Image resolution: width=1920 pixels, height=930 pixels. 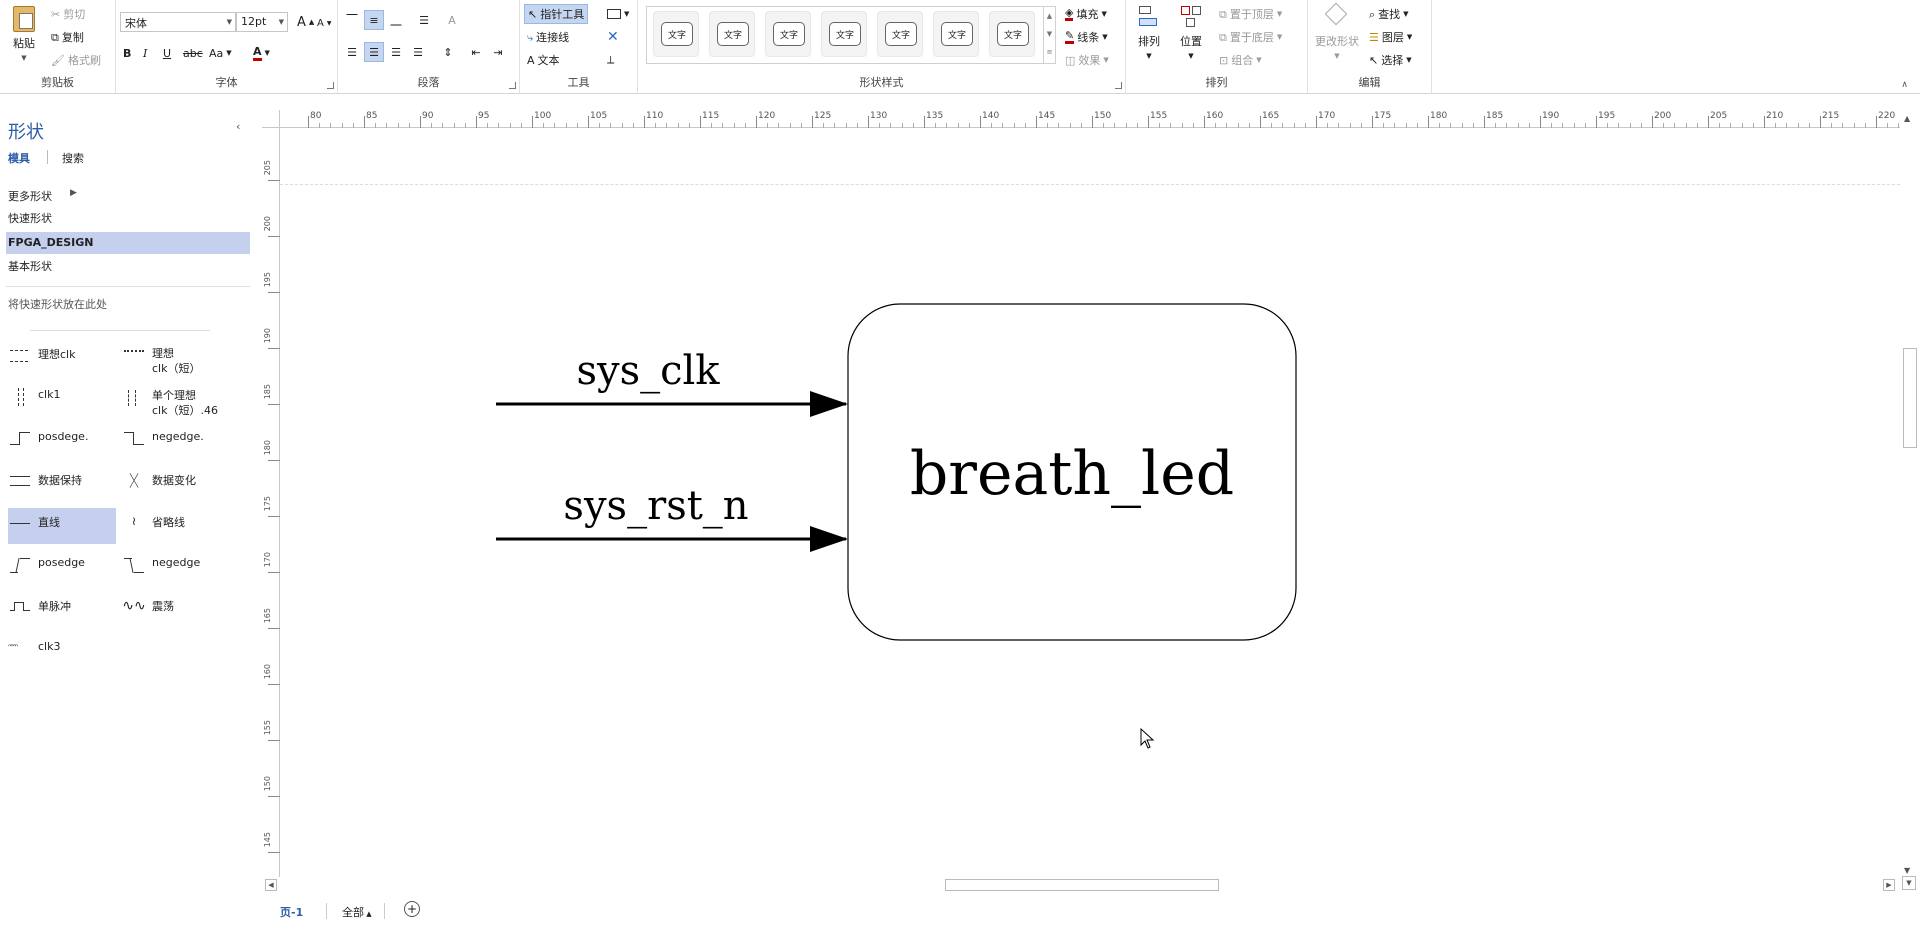 I want to click on paste-dropdown-icon: ▼, so click(x=23, y=58).